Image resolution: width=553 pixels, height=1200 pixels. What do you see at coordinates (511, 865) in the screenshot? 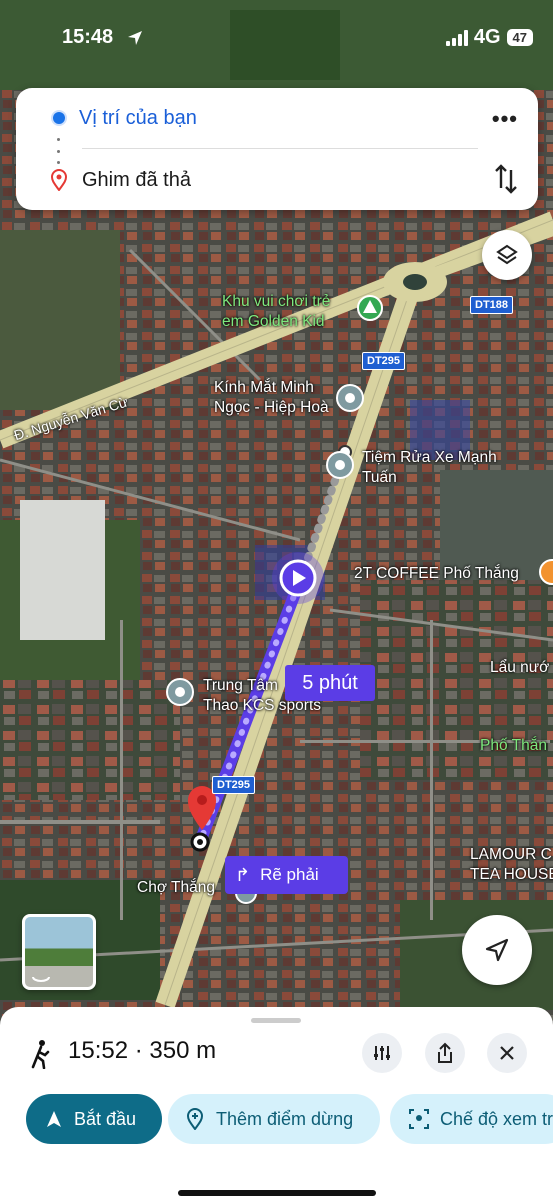
I see `poi-label: LAMOUR C TEA HOUSE H` at bounding box center [511, 865].